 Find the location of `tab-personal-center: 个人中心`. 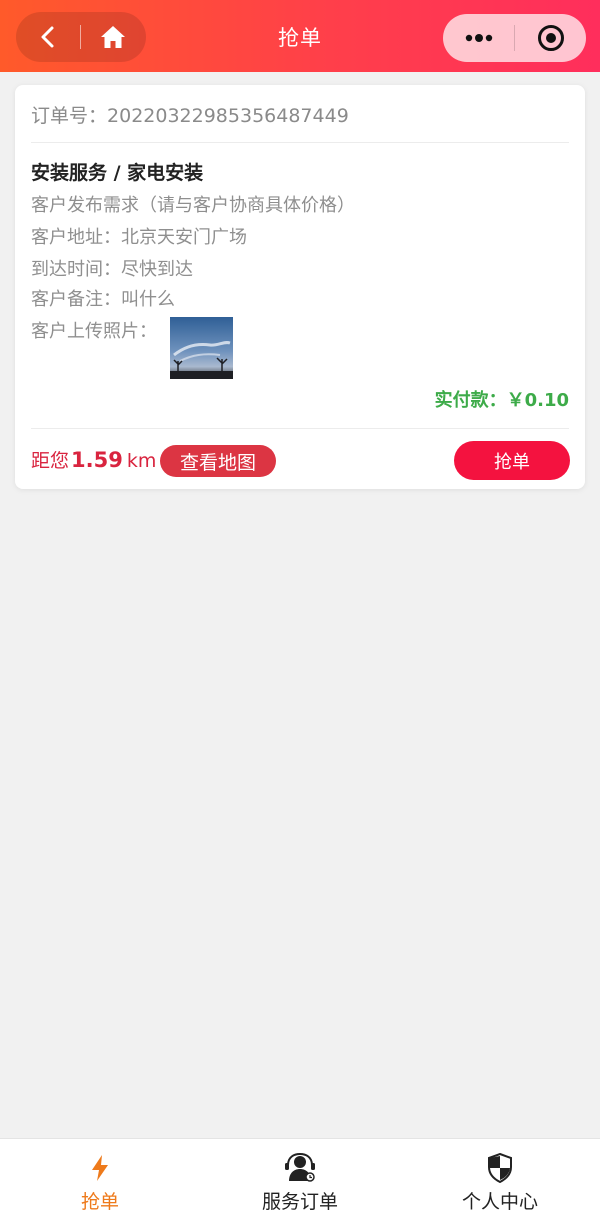

tab-personal-center: 个人中心 is located at coordinates (500, 1178).